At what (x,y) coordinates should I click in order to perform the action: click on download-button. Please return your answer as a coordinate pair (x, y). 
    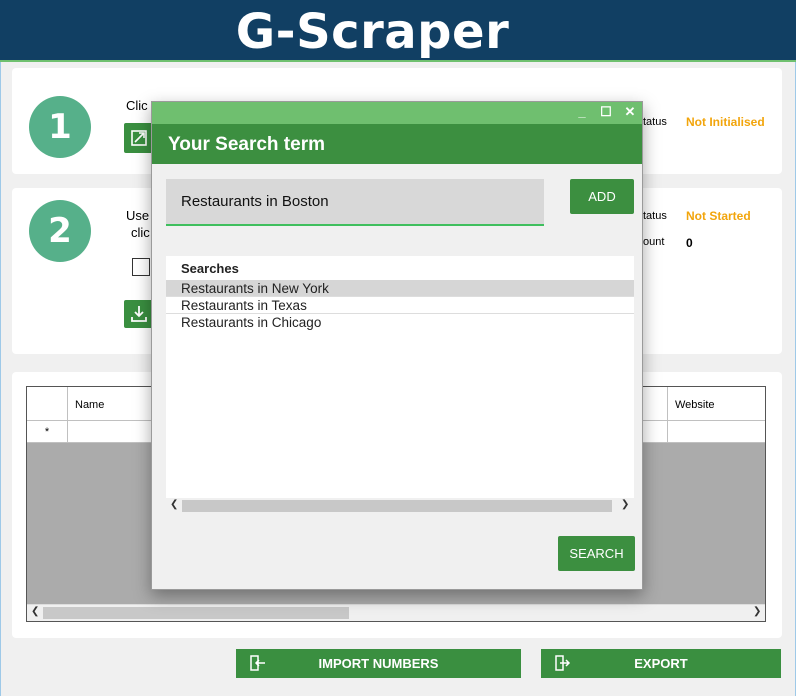
    Looking at the image, I should click on (139, 314).